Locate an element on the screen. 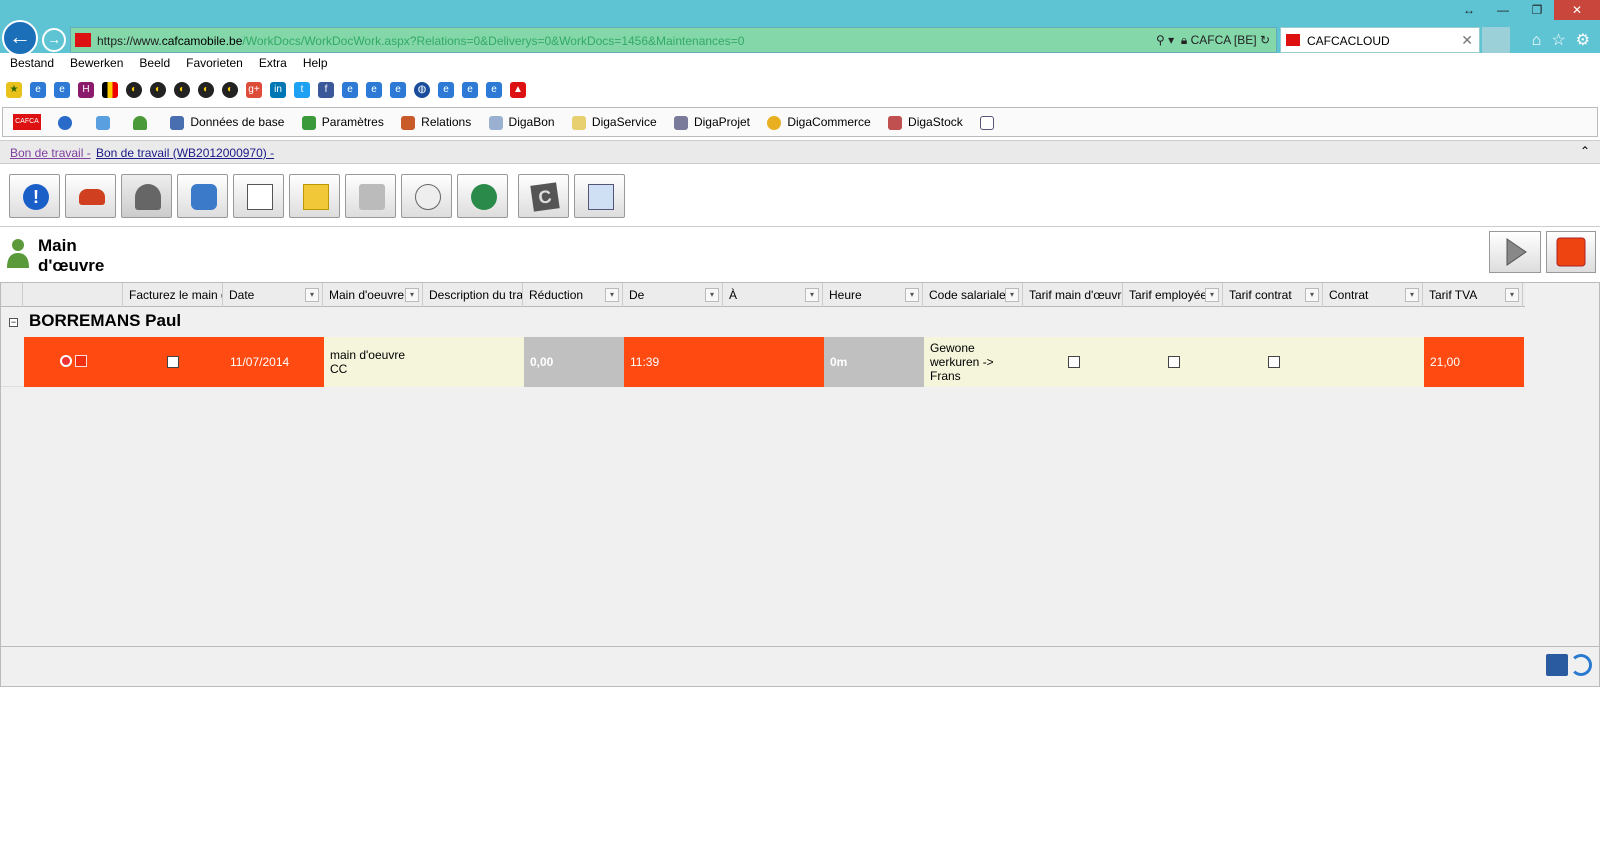 The height and width of the screenshot is (860, 1600). sync-button is located at coordinates (105, 122).